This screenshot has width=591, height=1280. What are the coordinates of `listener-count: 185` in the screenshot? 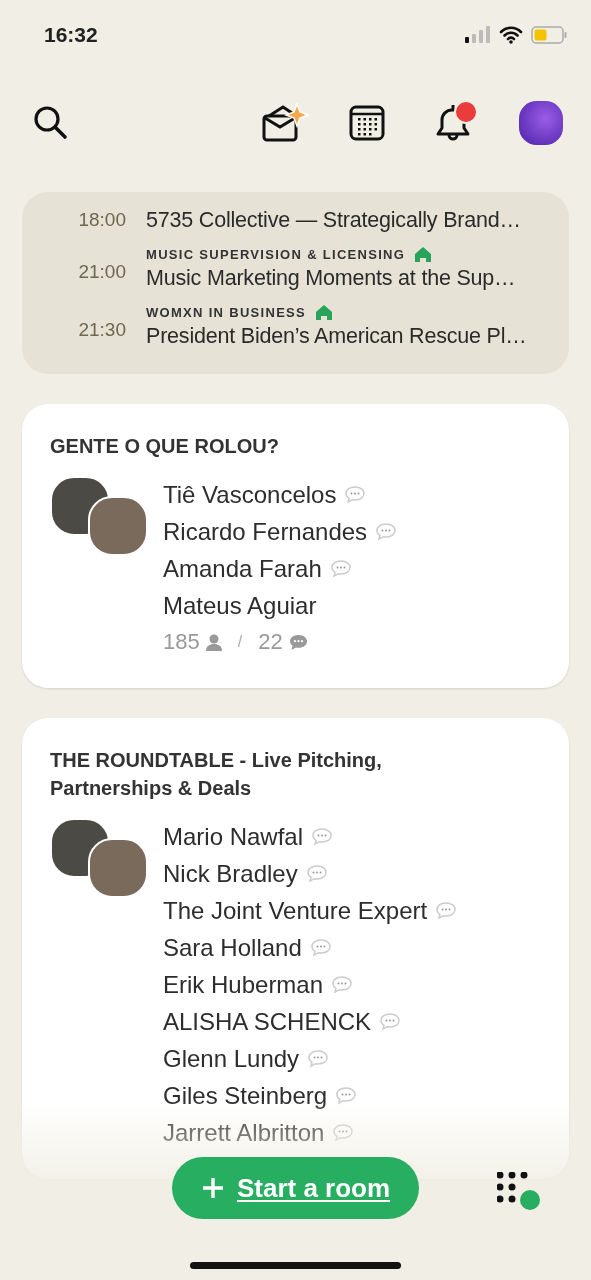 It's located at (181, 642).